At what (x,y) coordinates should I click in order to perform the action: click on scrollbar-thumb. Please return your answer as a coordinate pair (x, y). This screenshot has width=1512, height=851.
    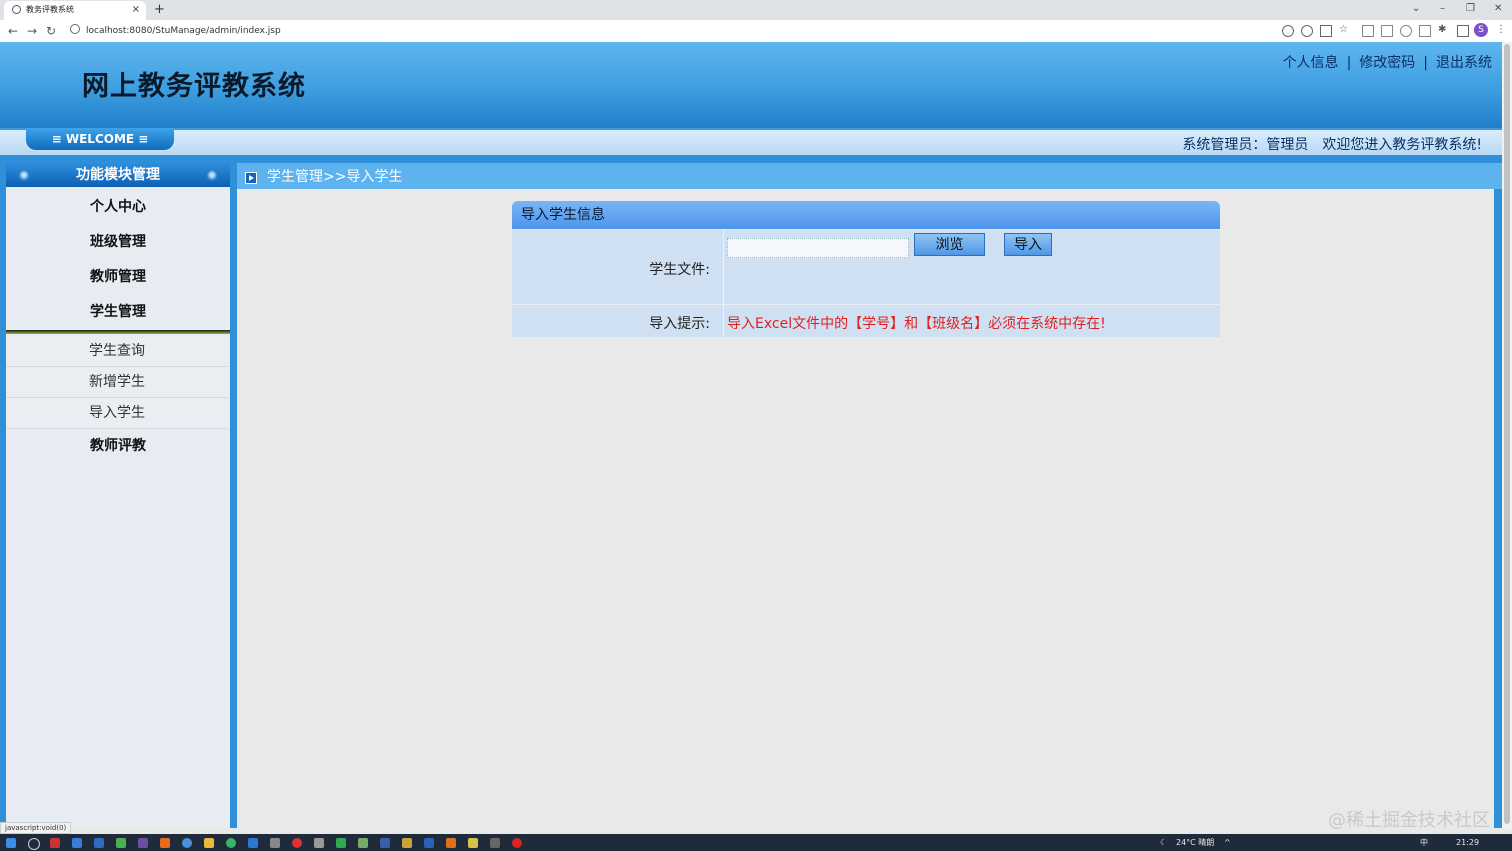
    Looking at the image, I should click on (1507, 434).